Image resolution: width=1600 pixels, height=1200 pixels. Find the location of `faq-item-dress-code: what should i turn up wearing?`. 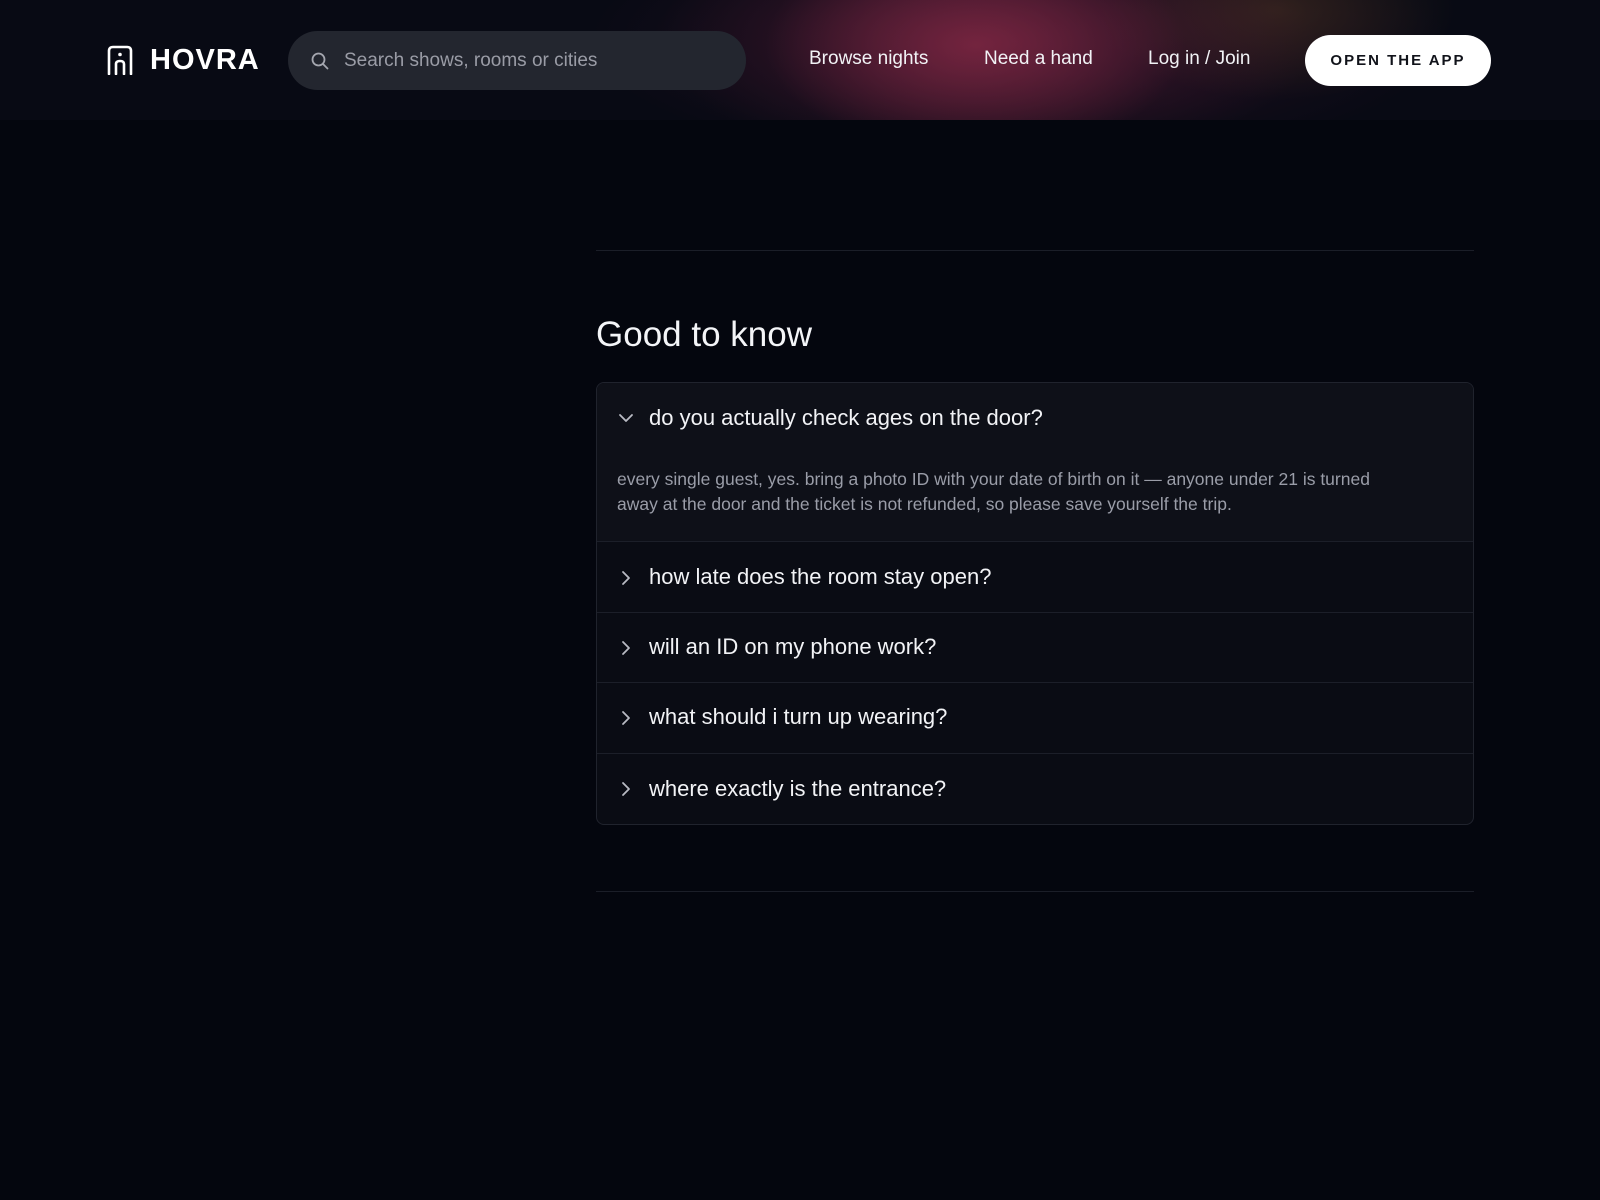

faq-item-dress-code: what should i turn up wearing? is located at coordinates (1035, 718).